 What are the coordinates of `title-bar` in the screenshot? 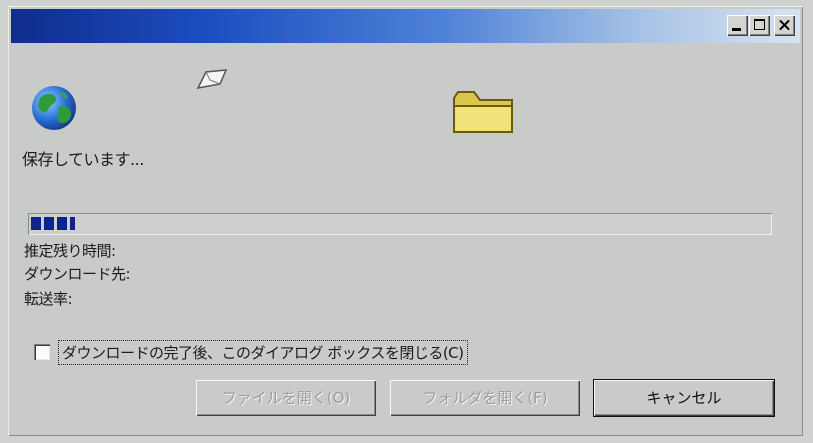 It's located at (405, 26).